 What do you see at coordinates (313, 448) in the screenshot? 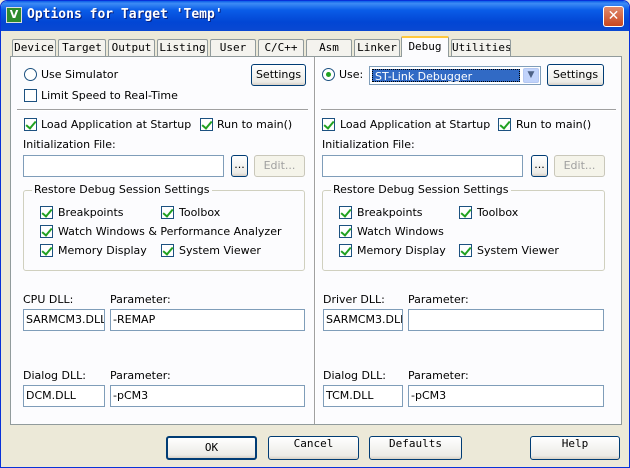
I see `cancel-button: Cancel` at bounding box center [313, 448].